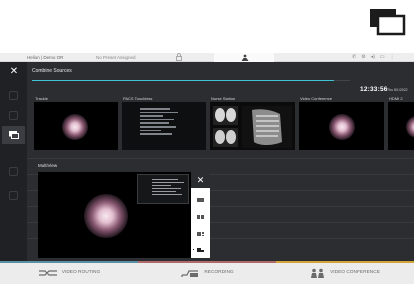  I want to click on layout-triple-icon, so click(200, 234).